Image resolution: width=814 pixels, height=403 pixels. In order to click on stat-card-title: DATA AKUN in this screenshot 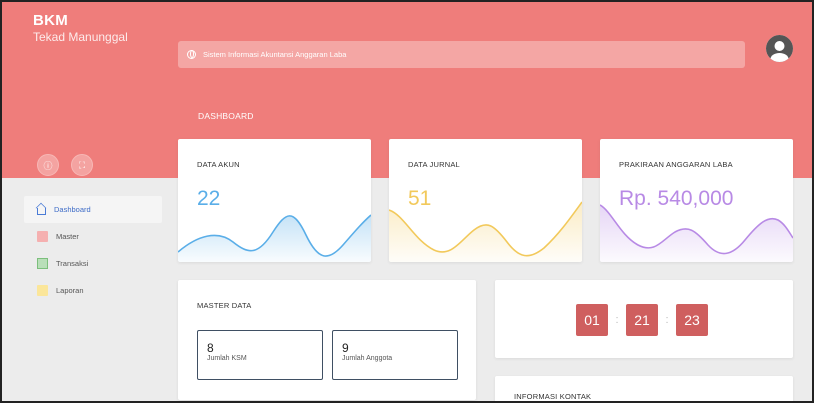, I will do `click(218, 164)`.